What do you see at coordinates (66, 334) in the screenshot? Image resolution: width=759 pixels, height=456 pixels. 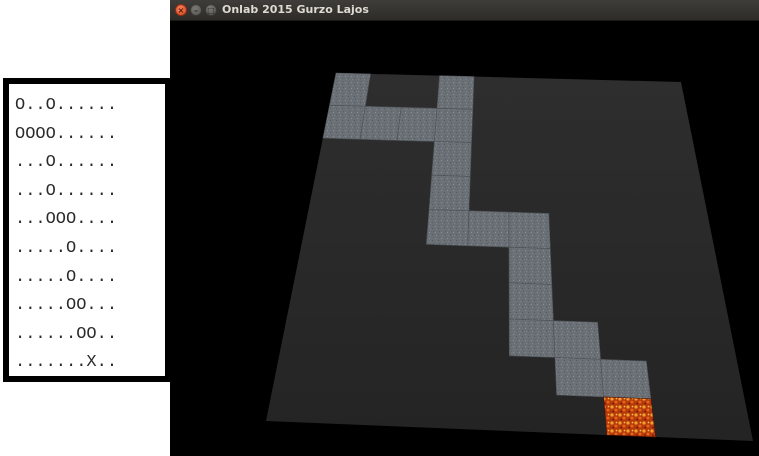 I see `ascii-map-row: ......OO..` at bounding box center [66, 334].